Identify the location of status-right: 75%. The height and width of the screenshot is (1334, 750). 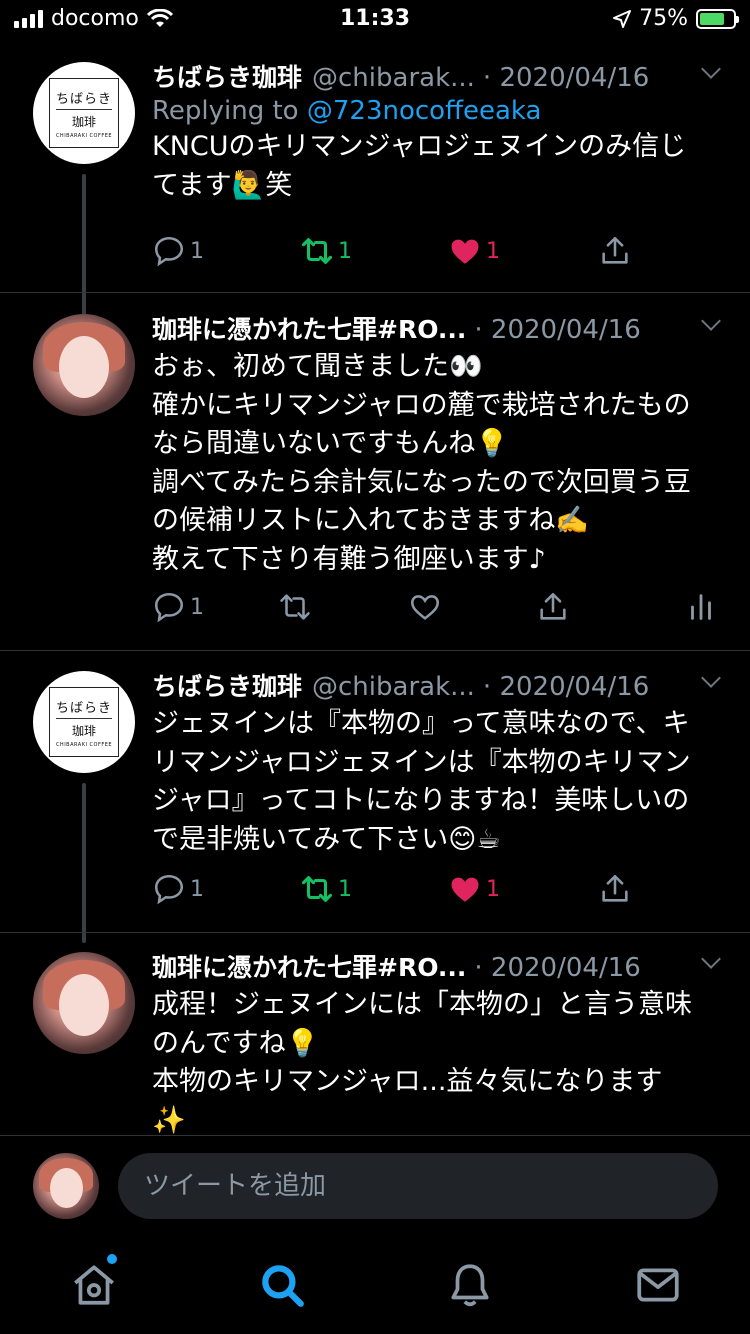
(676, 18).